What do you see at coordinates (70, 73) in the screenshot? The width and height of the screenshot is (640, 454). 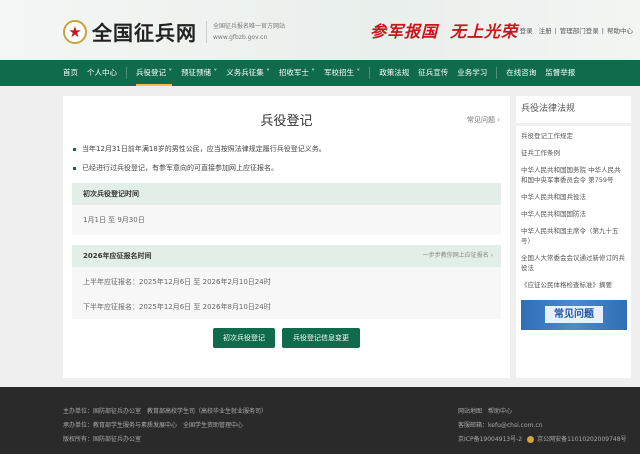 I see `nav-home: 首页` at bounding box center [70, 73].